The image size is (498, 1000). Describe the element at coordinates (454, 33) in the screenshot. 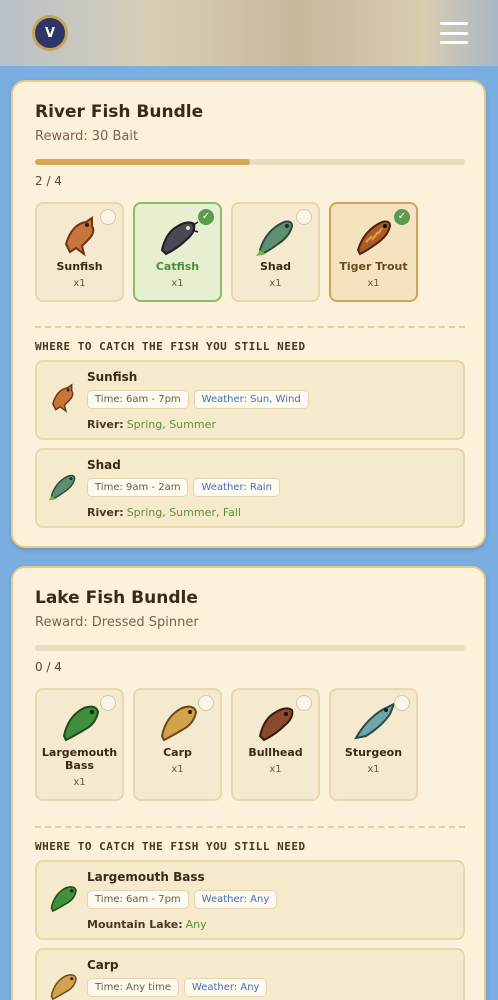

I see `menu-icon` at that location.